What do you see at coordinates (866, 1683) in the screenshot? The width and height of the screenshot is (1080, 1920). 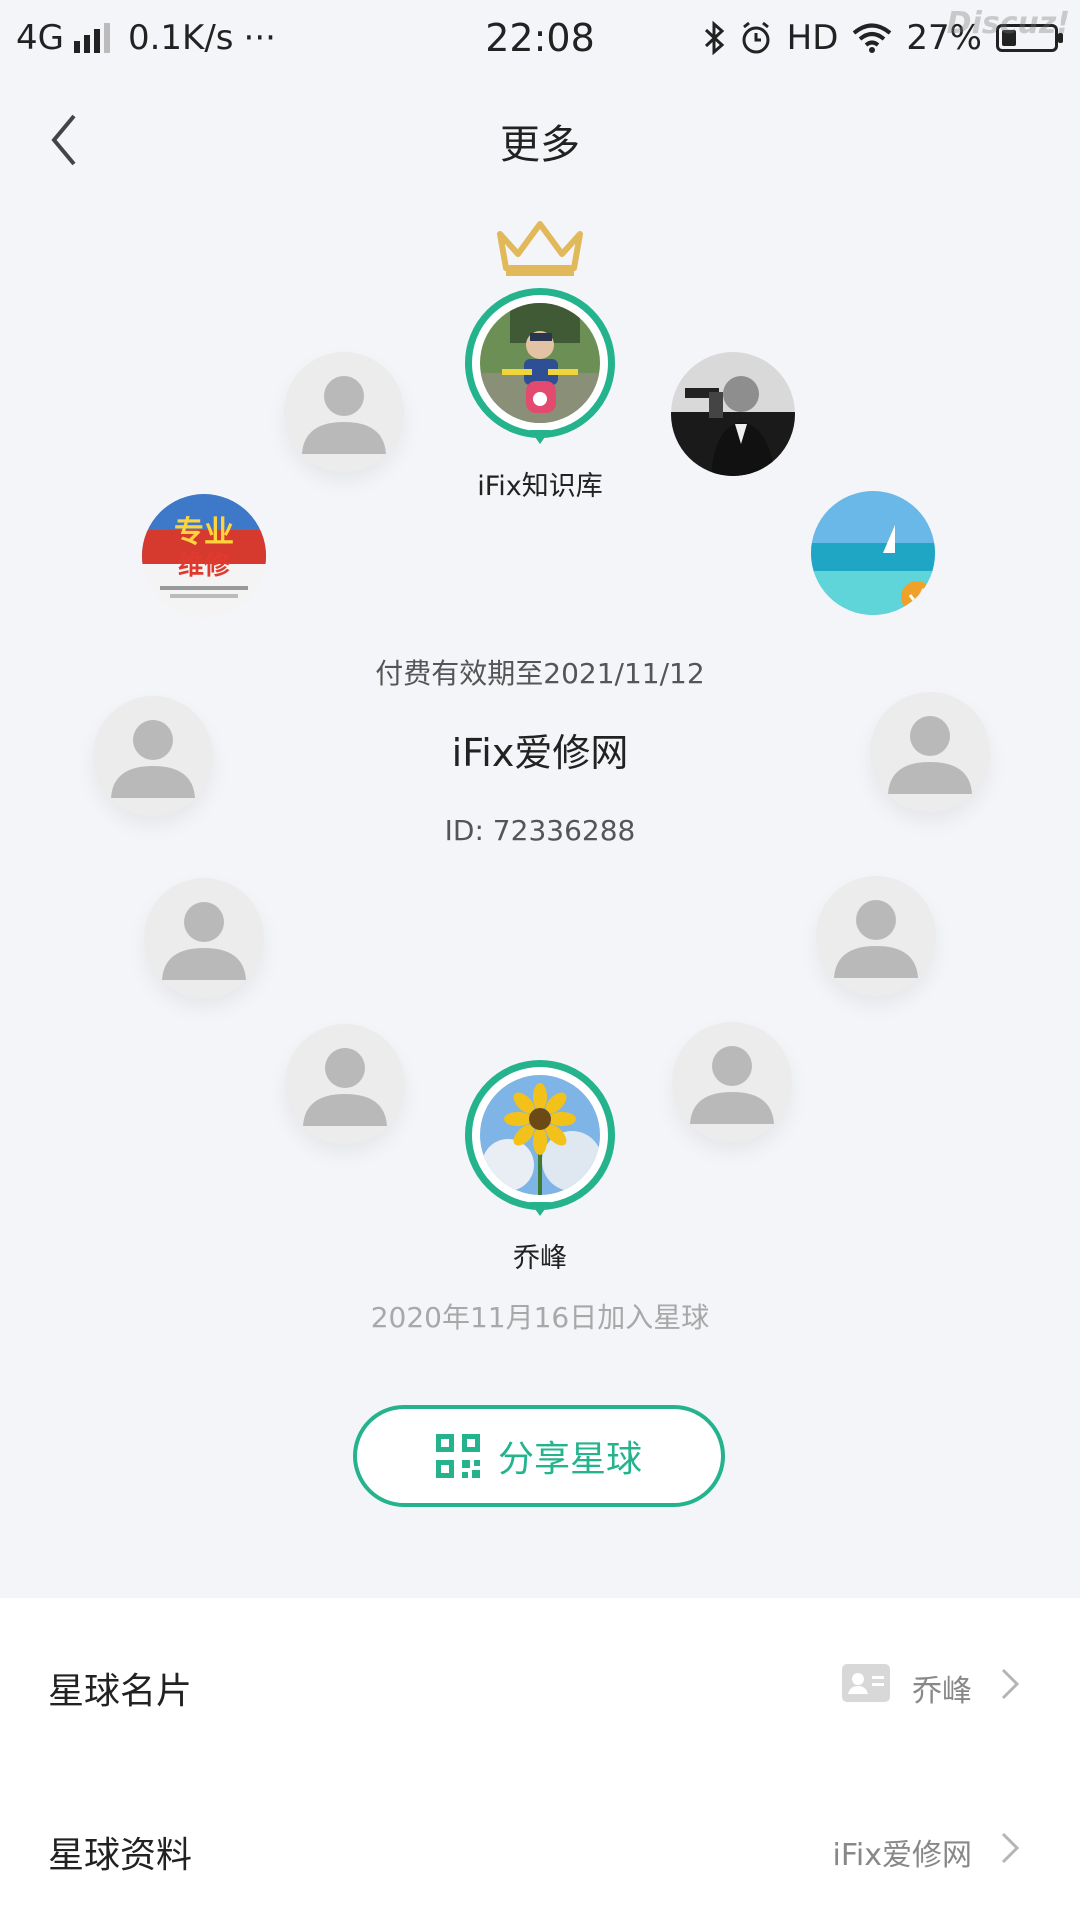 I see `id-card-icon` at bounding box center [866, 1683].